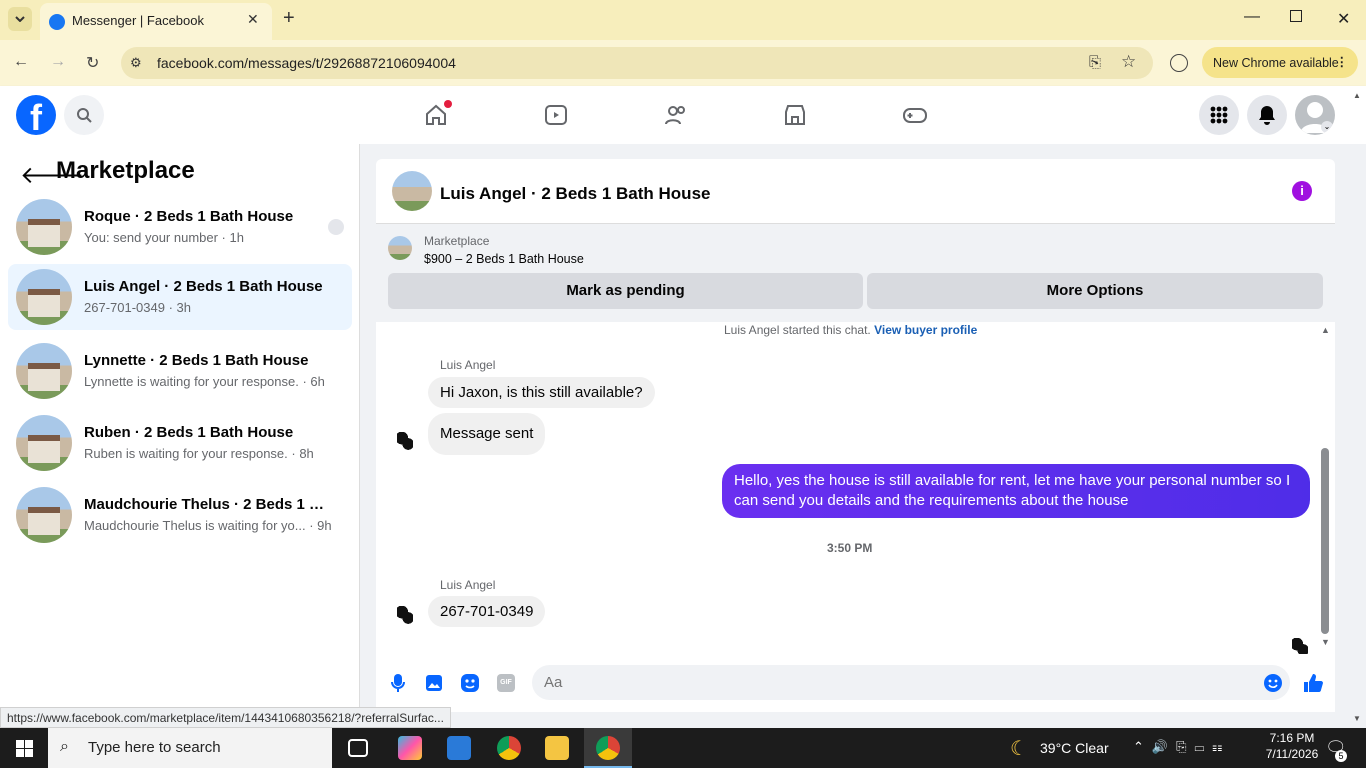  Describe the element at coordinates (575, 194) in the screenshot. I see `chat-title: Luis Angel · 2 Beds 1 Bath House` at that location.